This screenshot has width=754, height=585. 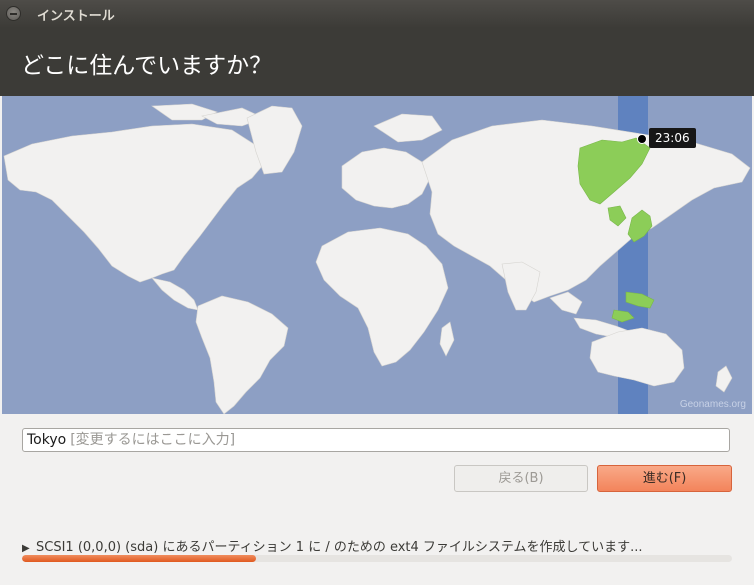 What do you see at coordinates (147, 66) in the screenshot?
I see `page-title: どこに住んでいますか？` at bounding box center [147, 66].